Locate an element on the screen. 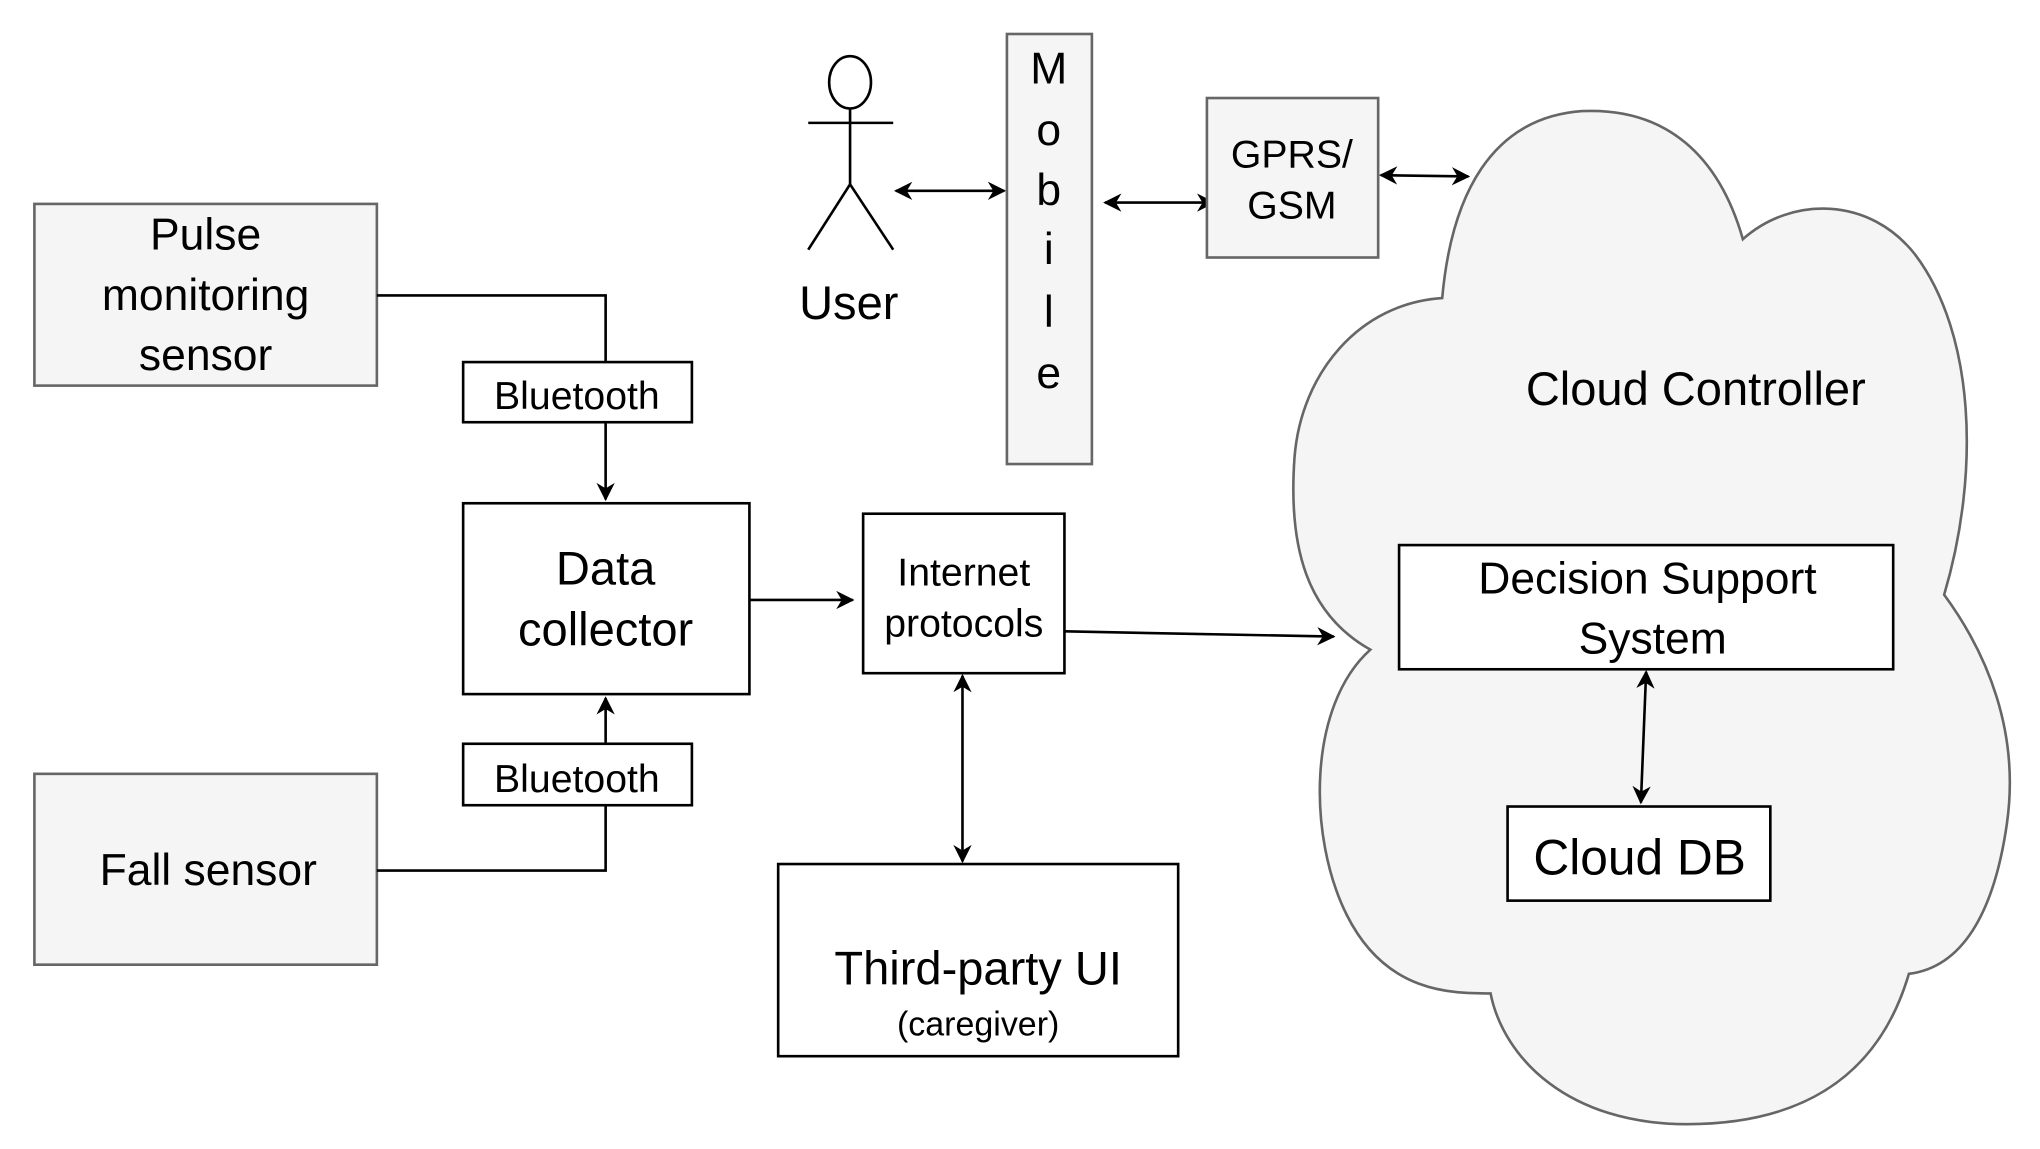  mobile-letter-3: b is located at coordinates (1048, 190).